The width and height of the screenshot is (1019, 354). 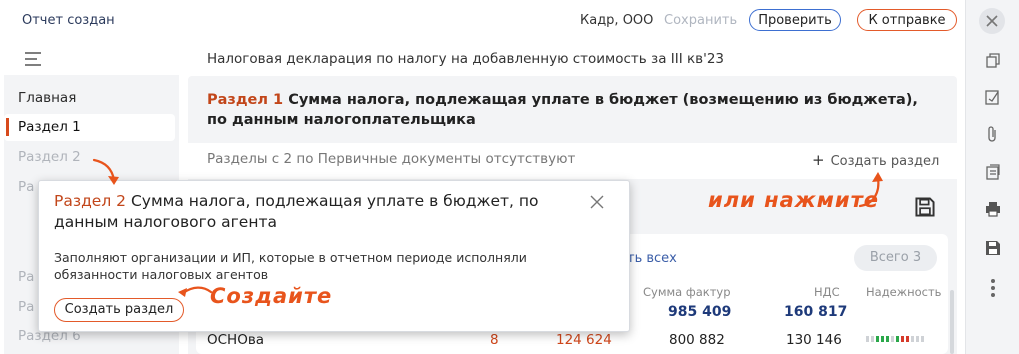 What do you see at coordinates (827, 292) in the screenshot?
I see `column-header-vat: НДС` at bounding box center [827, 292].